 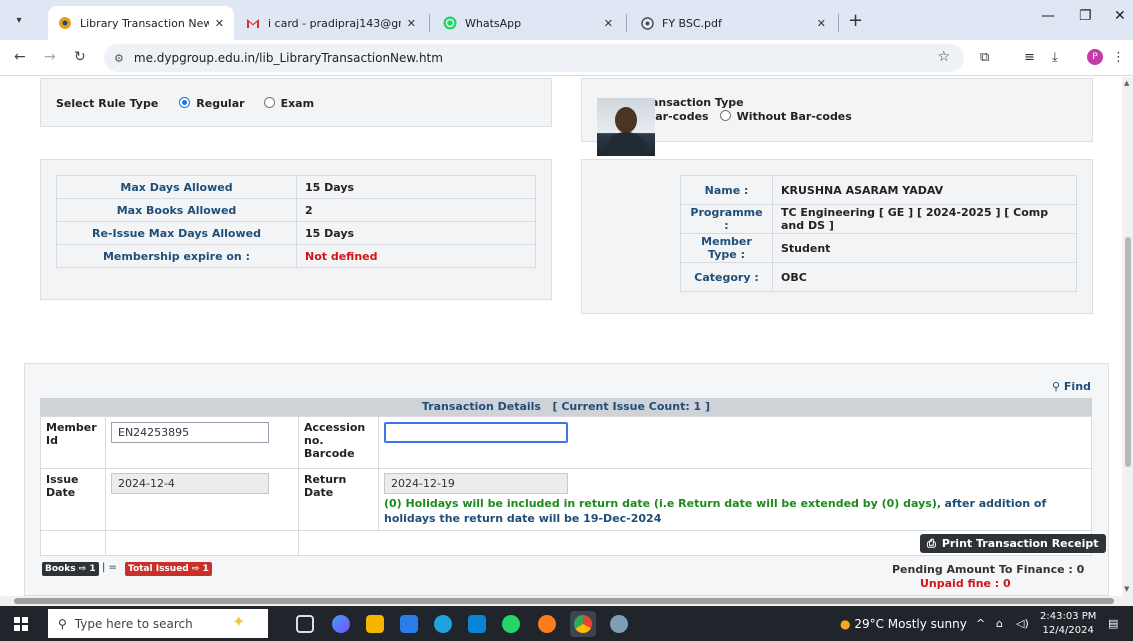 What do you see at coordinates (443, 624) in the screenshot?
I see `edge-icon` at bounding box center [443, 624].